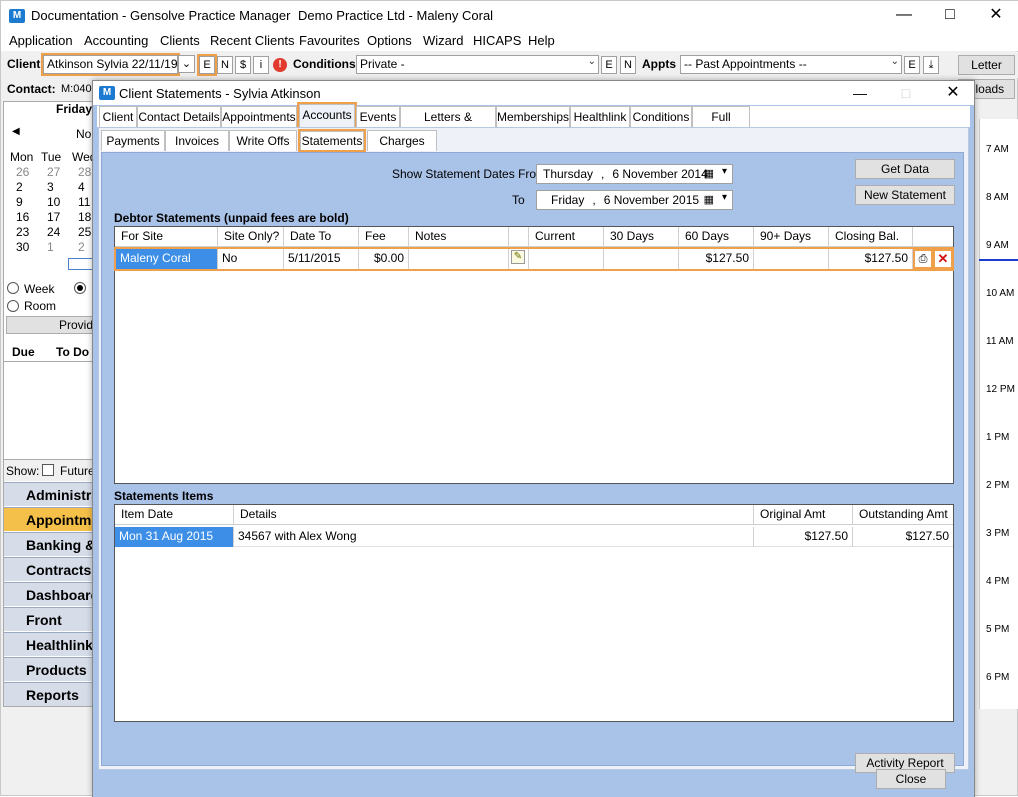 The width and height of the screenshot is (1018, 797). Describe the element at coordinates (22, 232) in the screenshot. I see `calendar-day: 23` at that location.